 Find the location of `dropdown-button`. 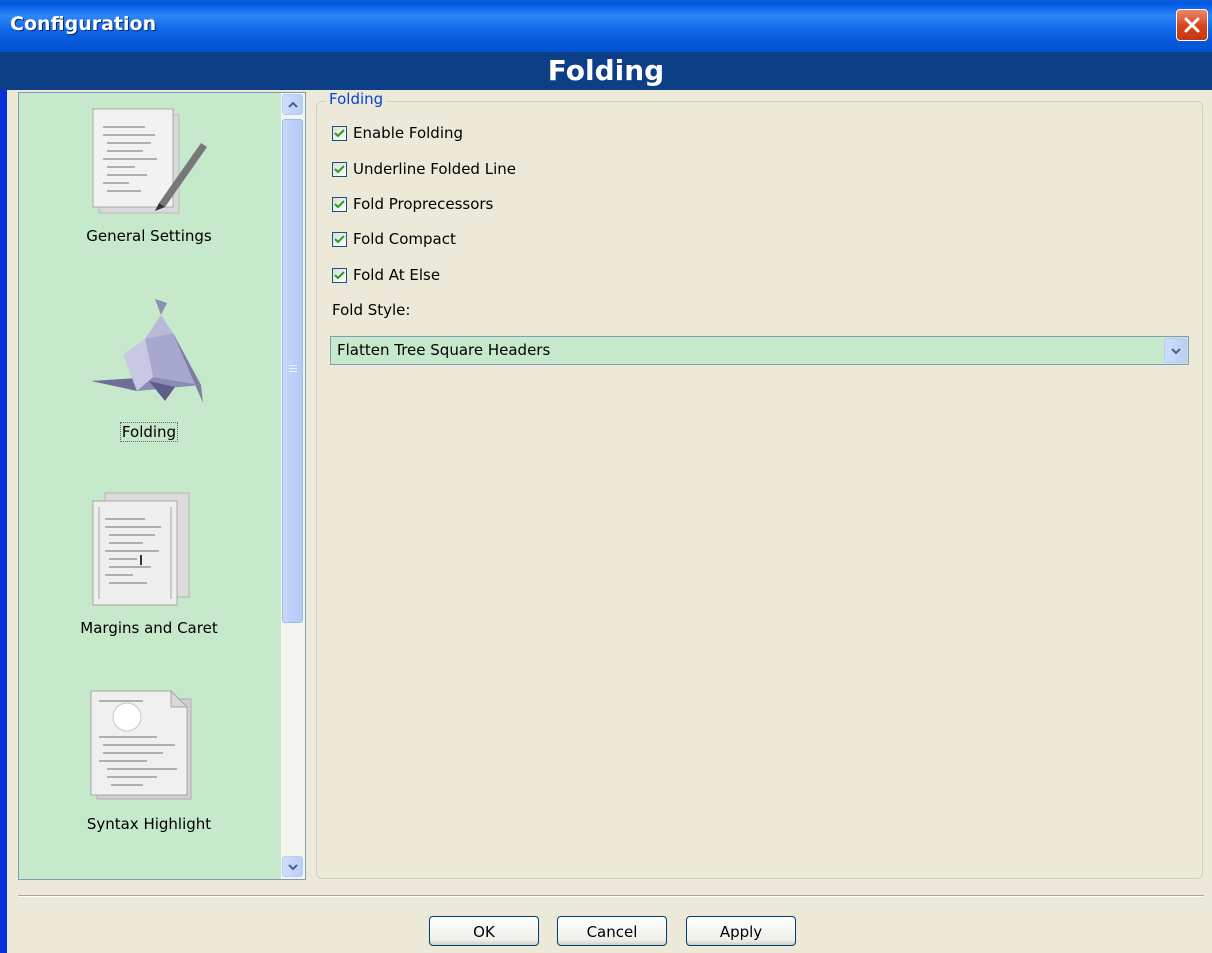

dropdown-button is located at coordinates (1175, 350).